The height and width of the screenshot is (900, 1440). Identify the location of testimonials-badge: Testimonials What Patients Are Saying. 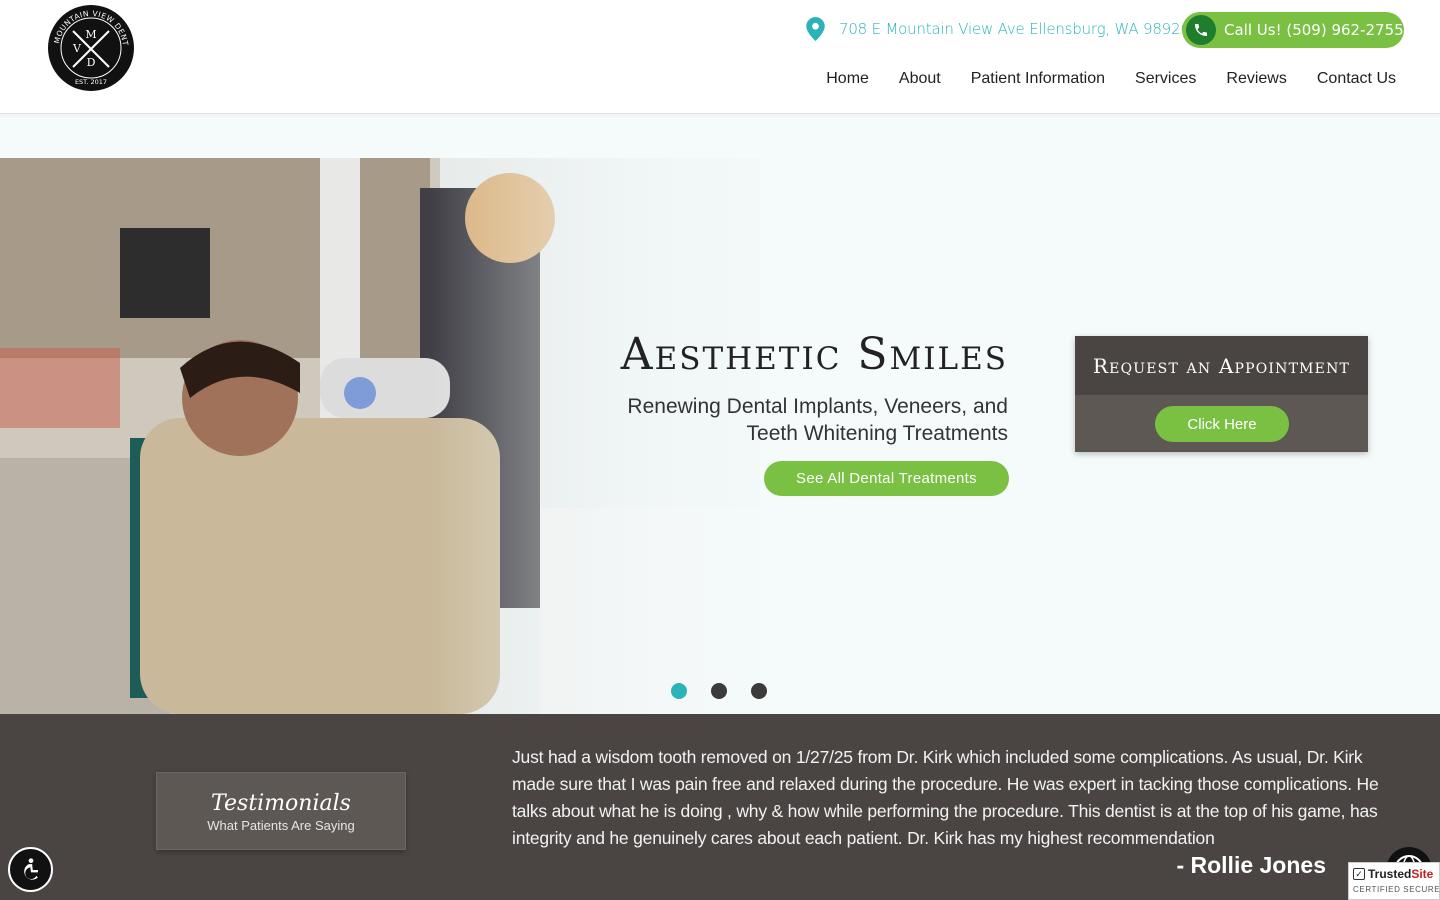
(281, 811).